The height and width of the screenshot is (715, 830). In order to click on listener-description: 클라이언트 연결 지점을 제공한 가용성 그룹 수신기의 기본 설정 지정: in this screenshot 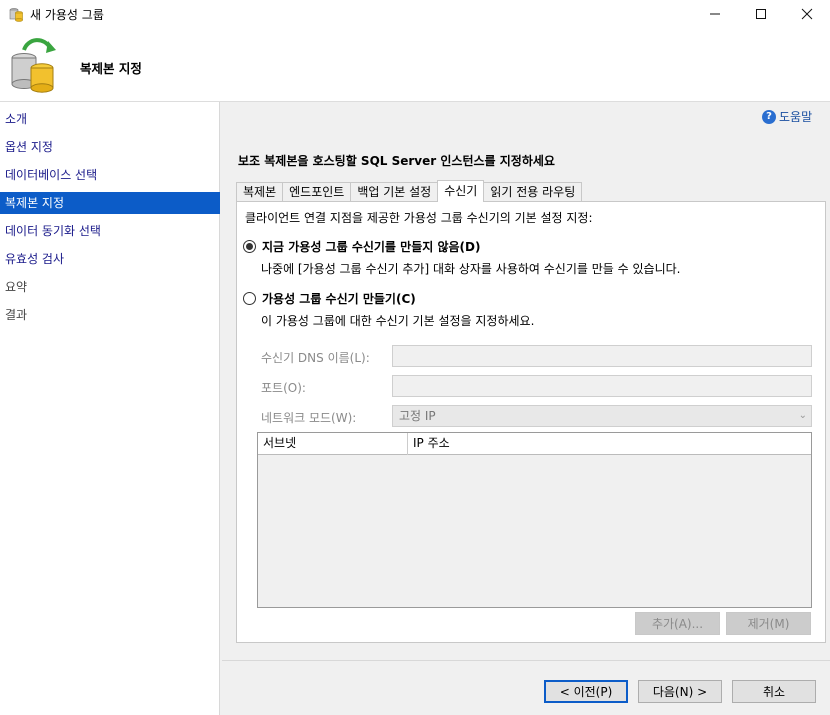, I will do `click(419, 218)`.